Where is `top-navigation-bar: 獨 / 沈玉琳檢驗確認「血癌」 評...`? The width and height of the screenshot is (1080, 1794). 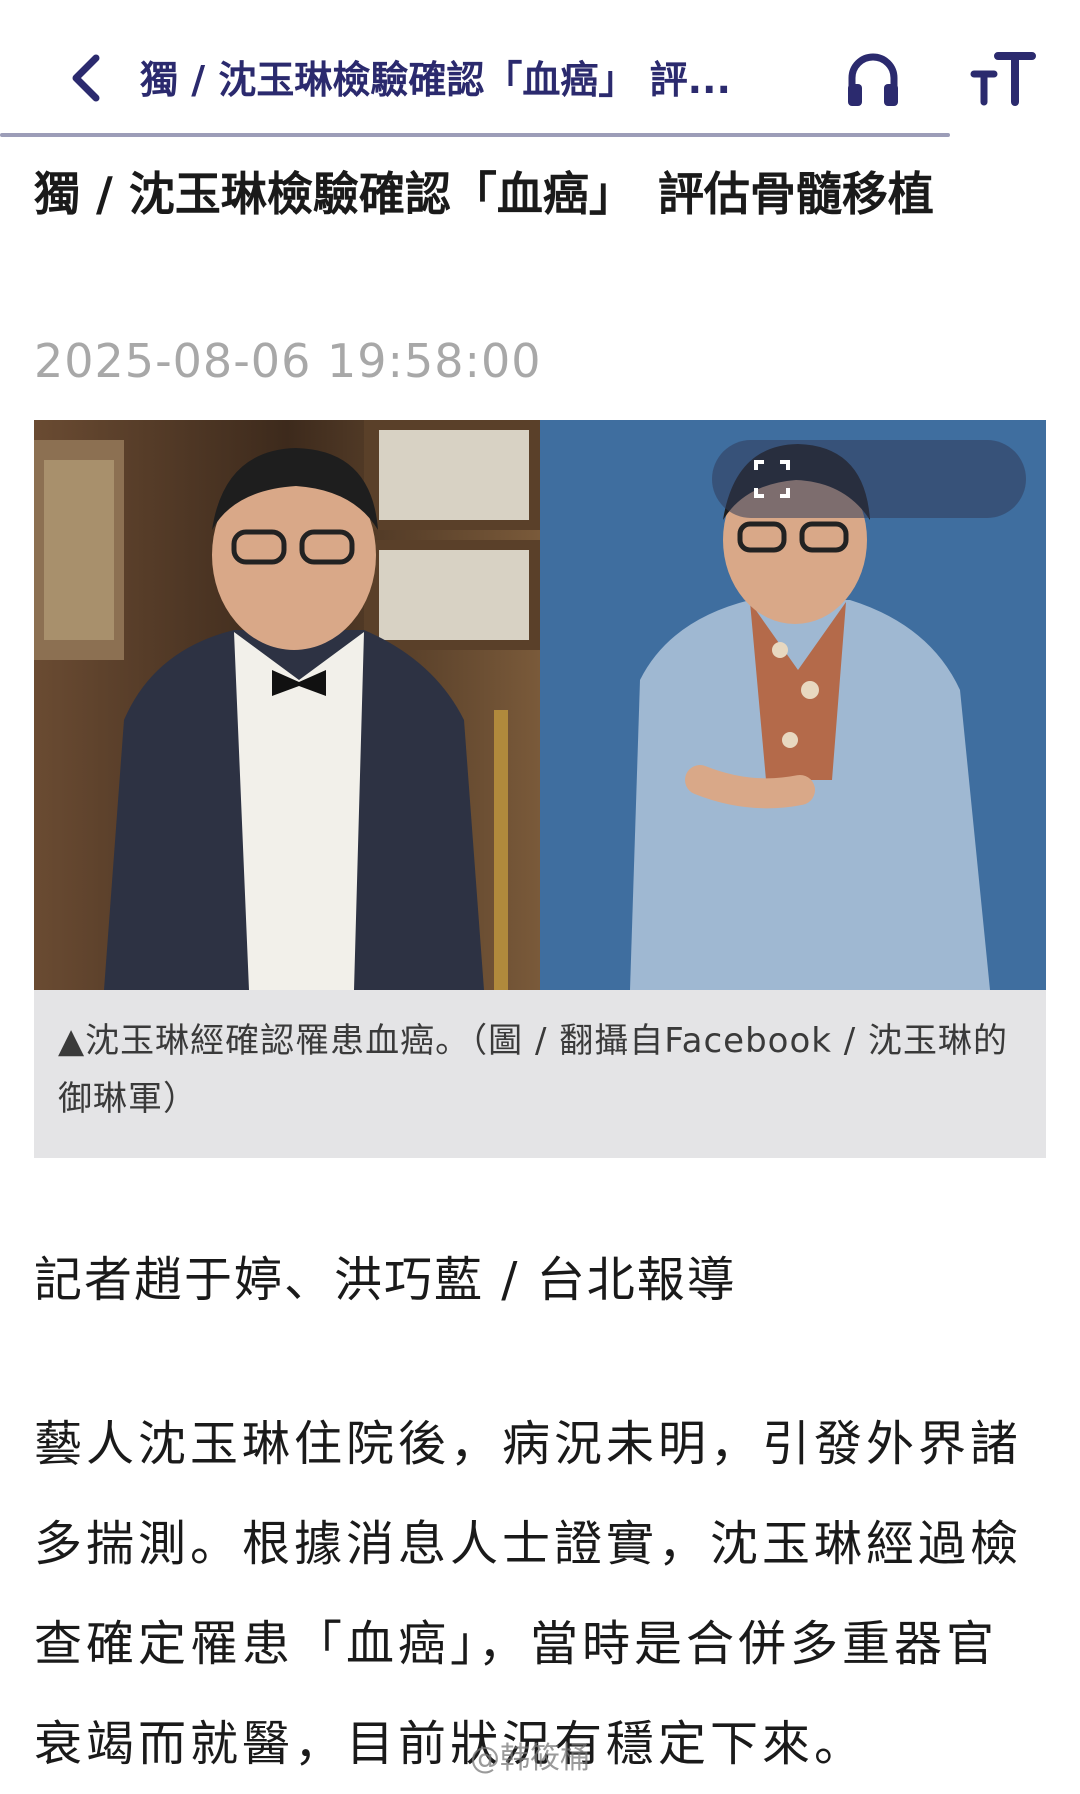
top-navigation-bar: 獨 / 沈玉琳檢驗確認「血癌」 評... is located at coordinates (540, 68).